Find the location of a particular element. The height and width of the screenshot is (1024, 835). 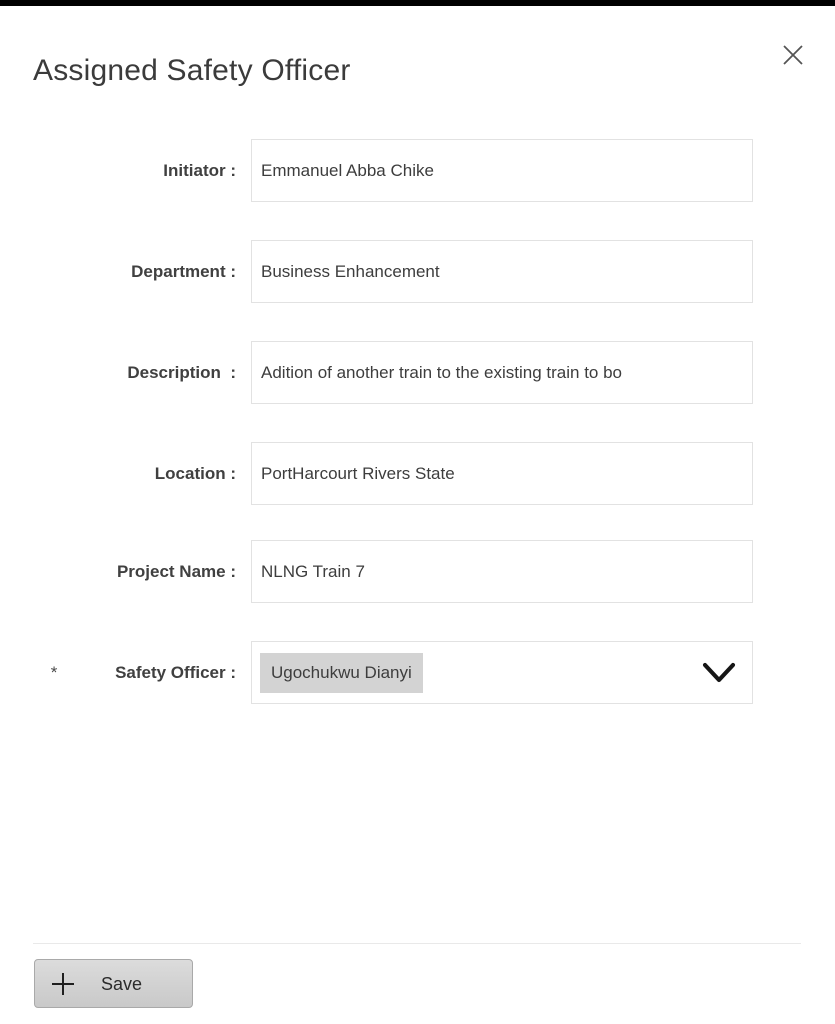

close-icon is located at coordinates (793, 55).